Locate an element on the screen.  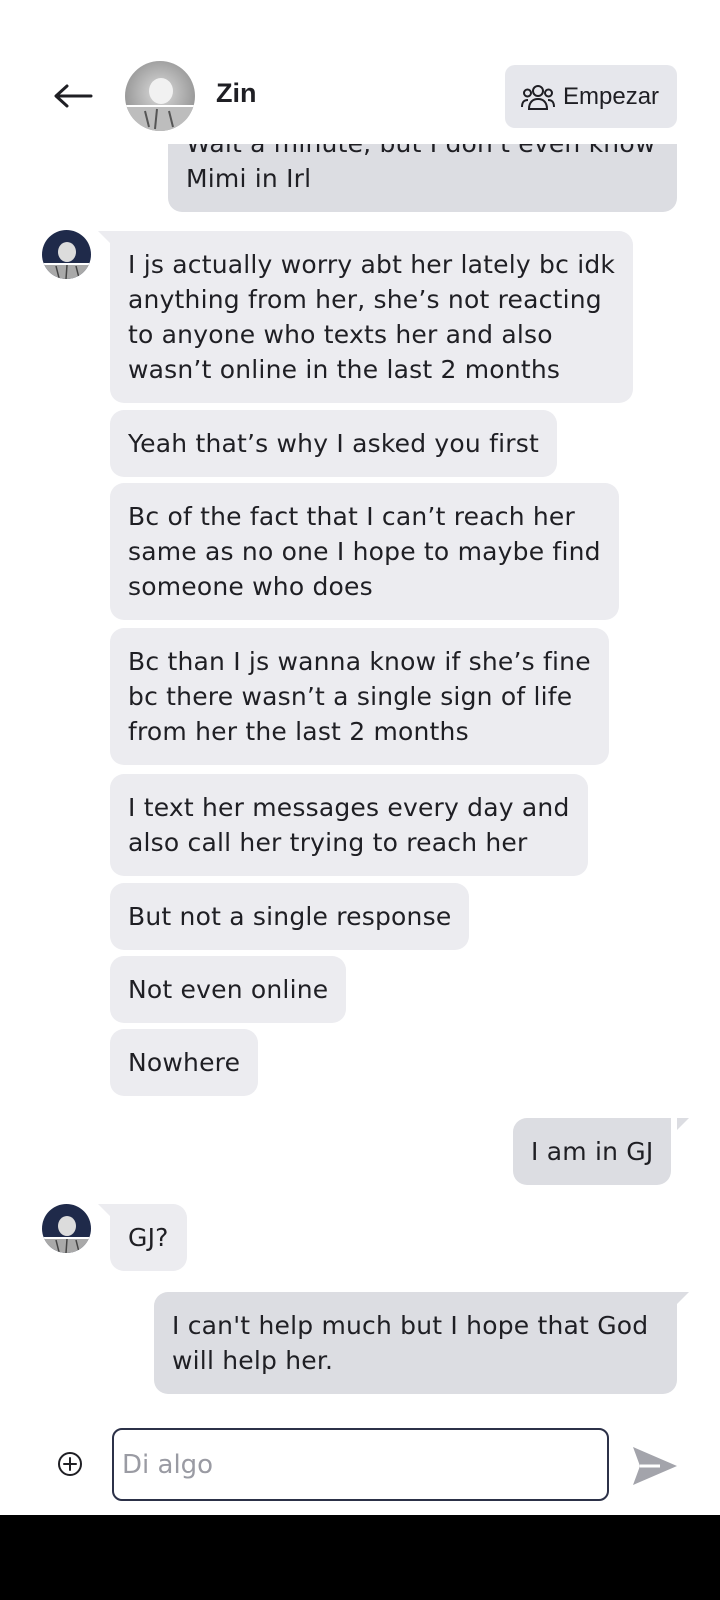
incoming-message: Yeah that’s why I asked you first is located at coordinates (333, 443).